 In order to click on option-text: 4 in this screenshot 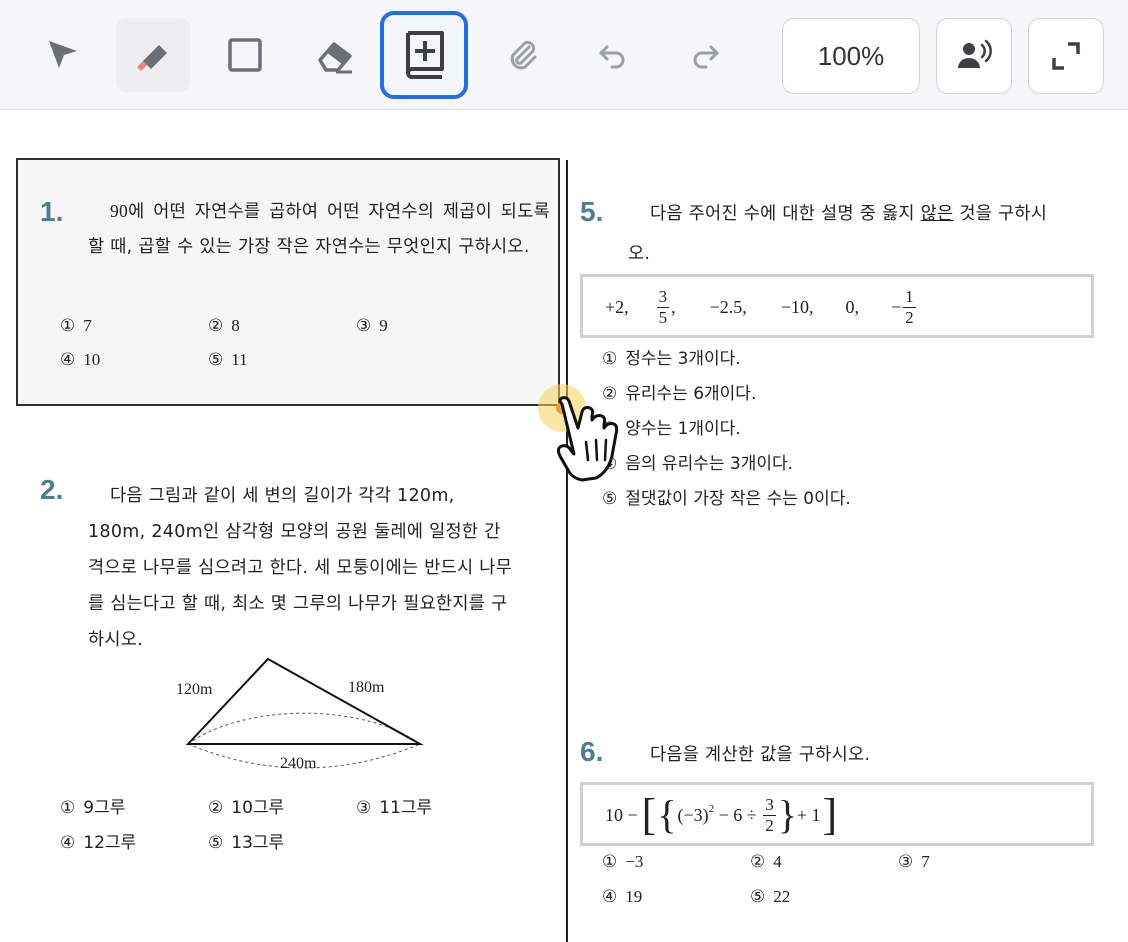, I will do `click(777, 861)`.